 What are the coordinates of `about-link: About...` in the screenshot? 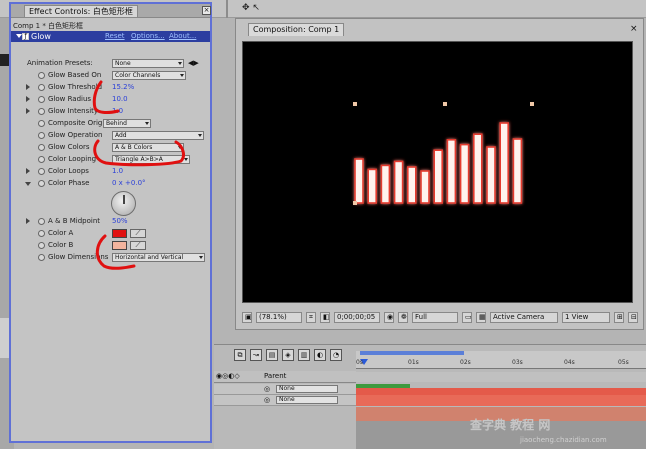 It's located at (182, 36).